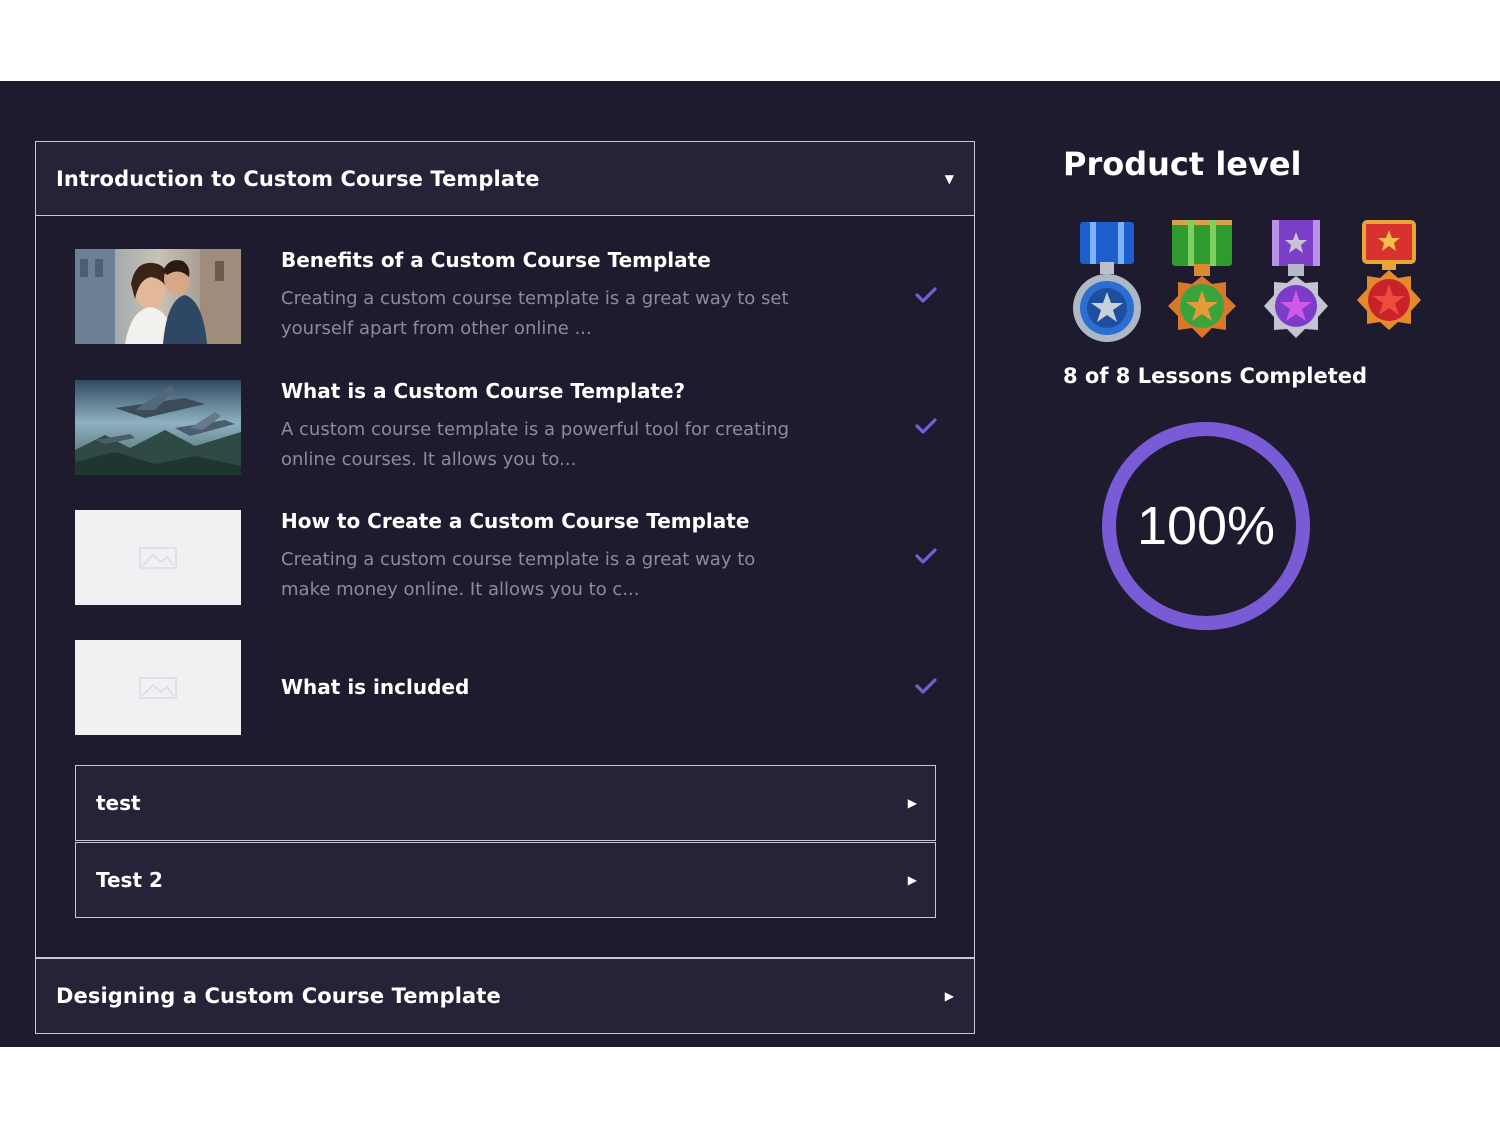 Image resolution: width=1500 pixels, height=1125 pixels. What do you see at coordinates (505, 803) in the screenshot?
I see `submodule-test: test ▶` at bounding box center [505, 803].